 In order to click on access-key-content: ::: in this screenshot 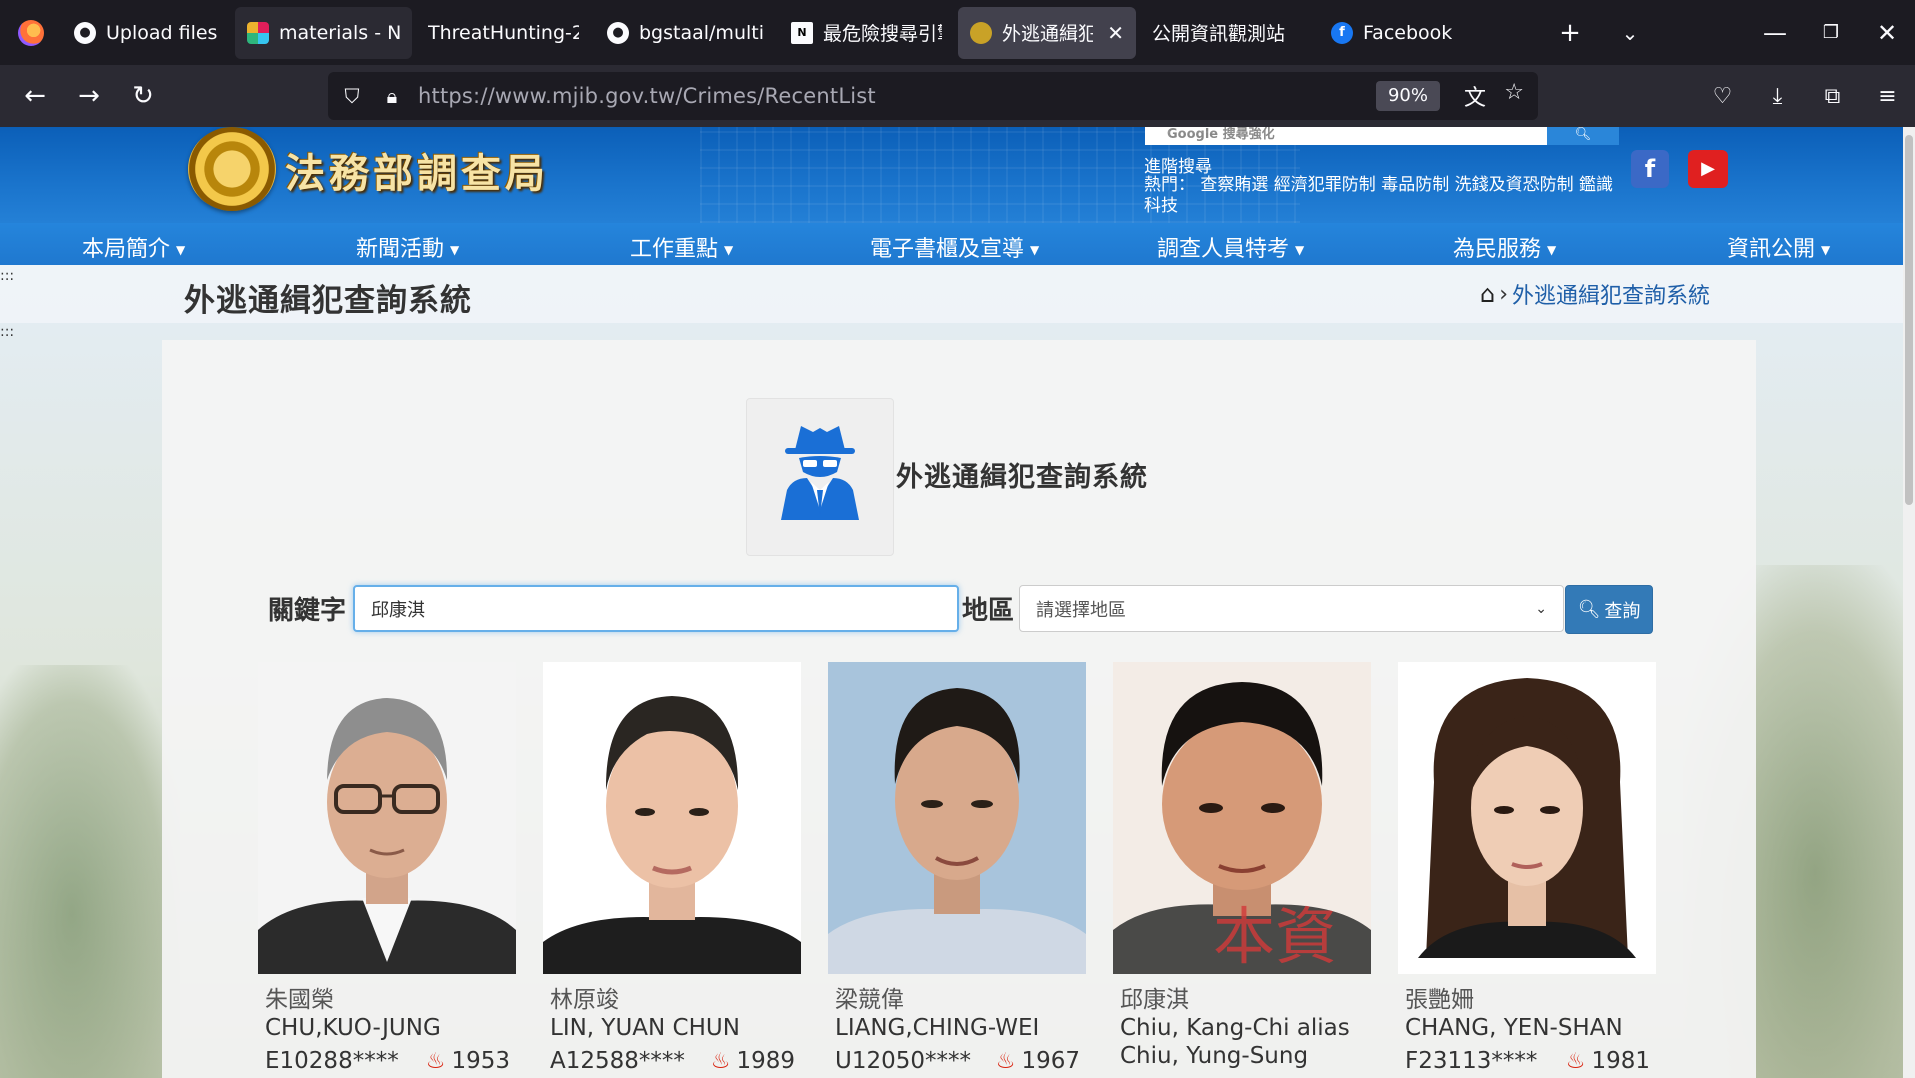, I will do `click(7, 332)`.